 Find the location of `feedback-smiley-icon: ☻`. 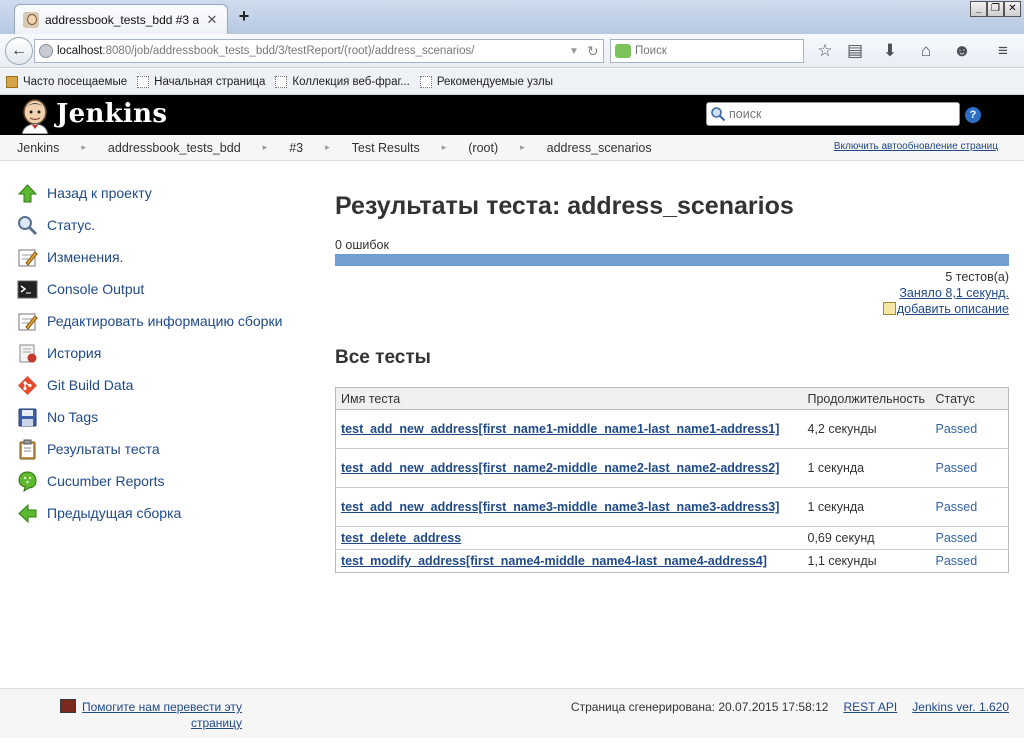

feedback-smiley-icon: ☻ is located at coordinates (962, 52).